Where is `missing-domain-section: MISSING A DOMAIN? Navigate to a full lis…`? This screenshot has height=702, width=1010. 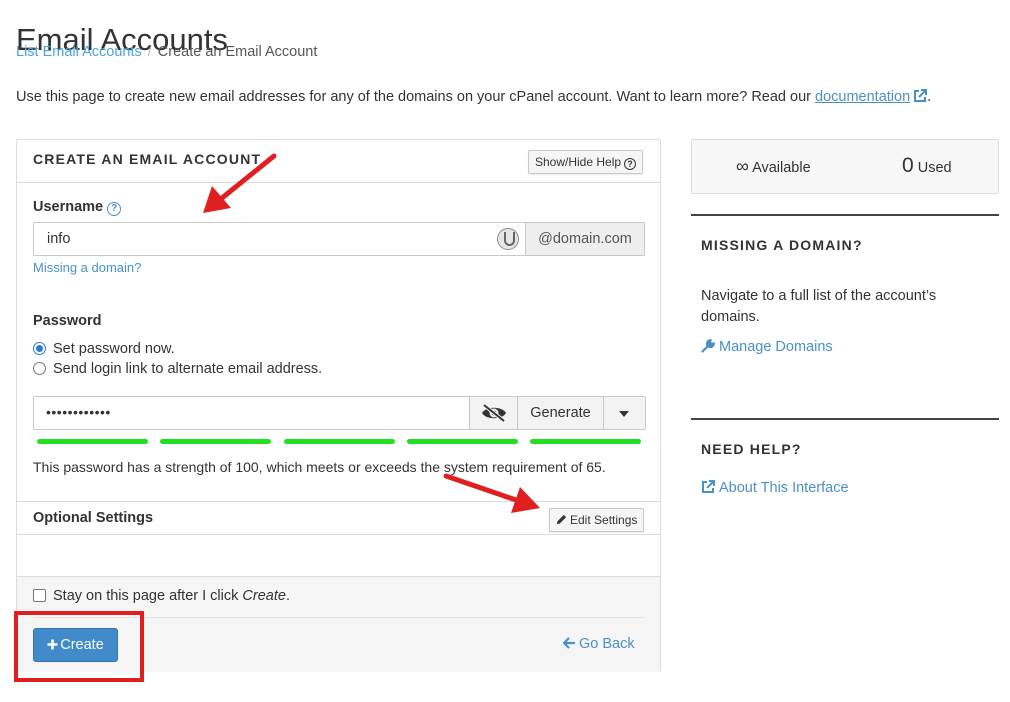 missing-domain-section: MISSING A DOMAIN? Navigate to a full lis… is located at coordinates (845, 309).